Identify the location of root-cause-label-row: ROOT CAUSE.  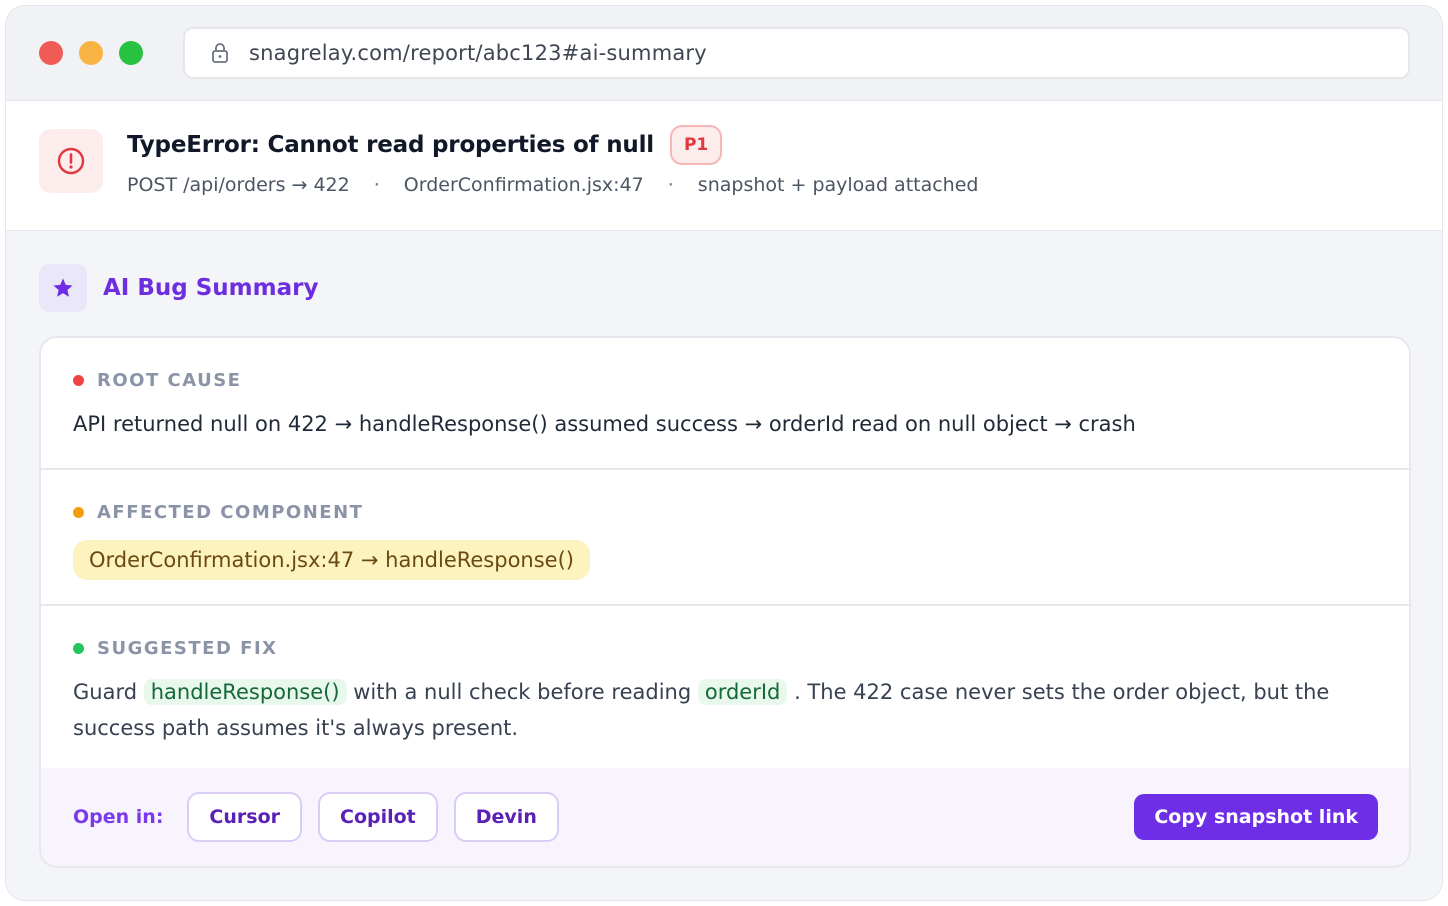
(157, 380).